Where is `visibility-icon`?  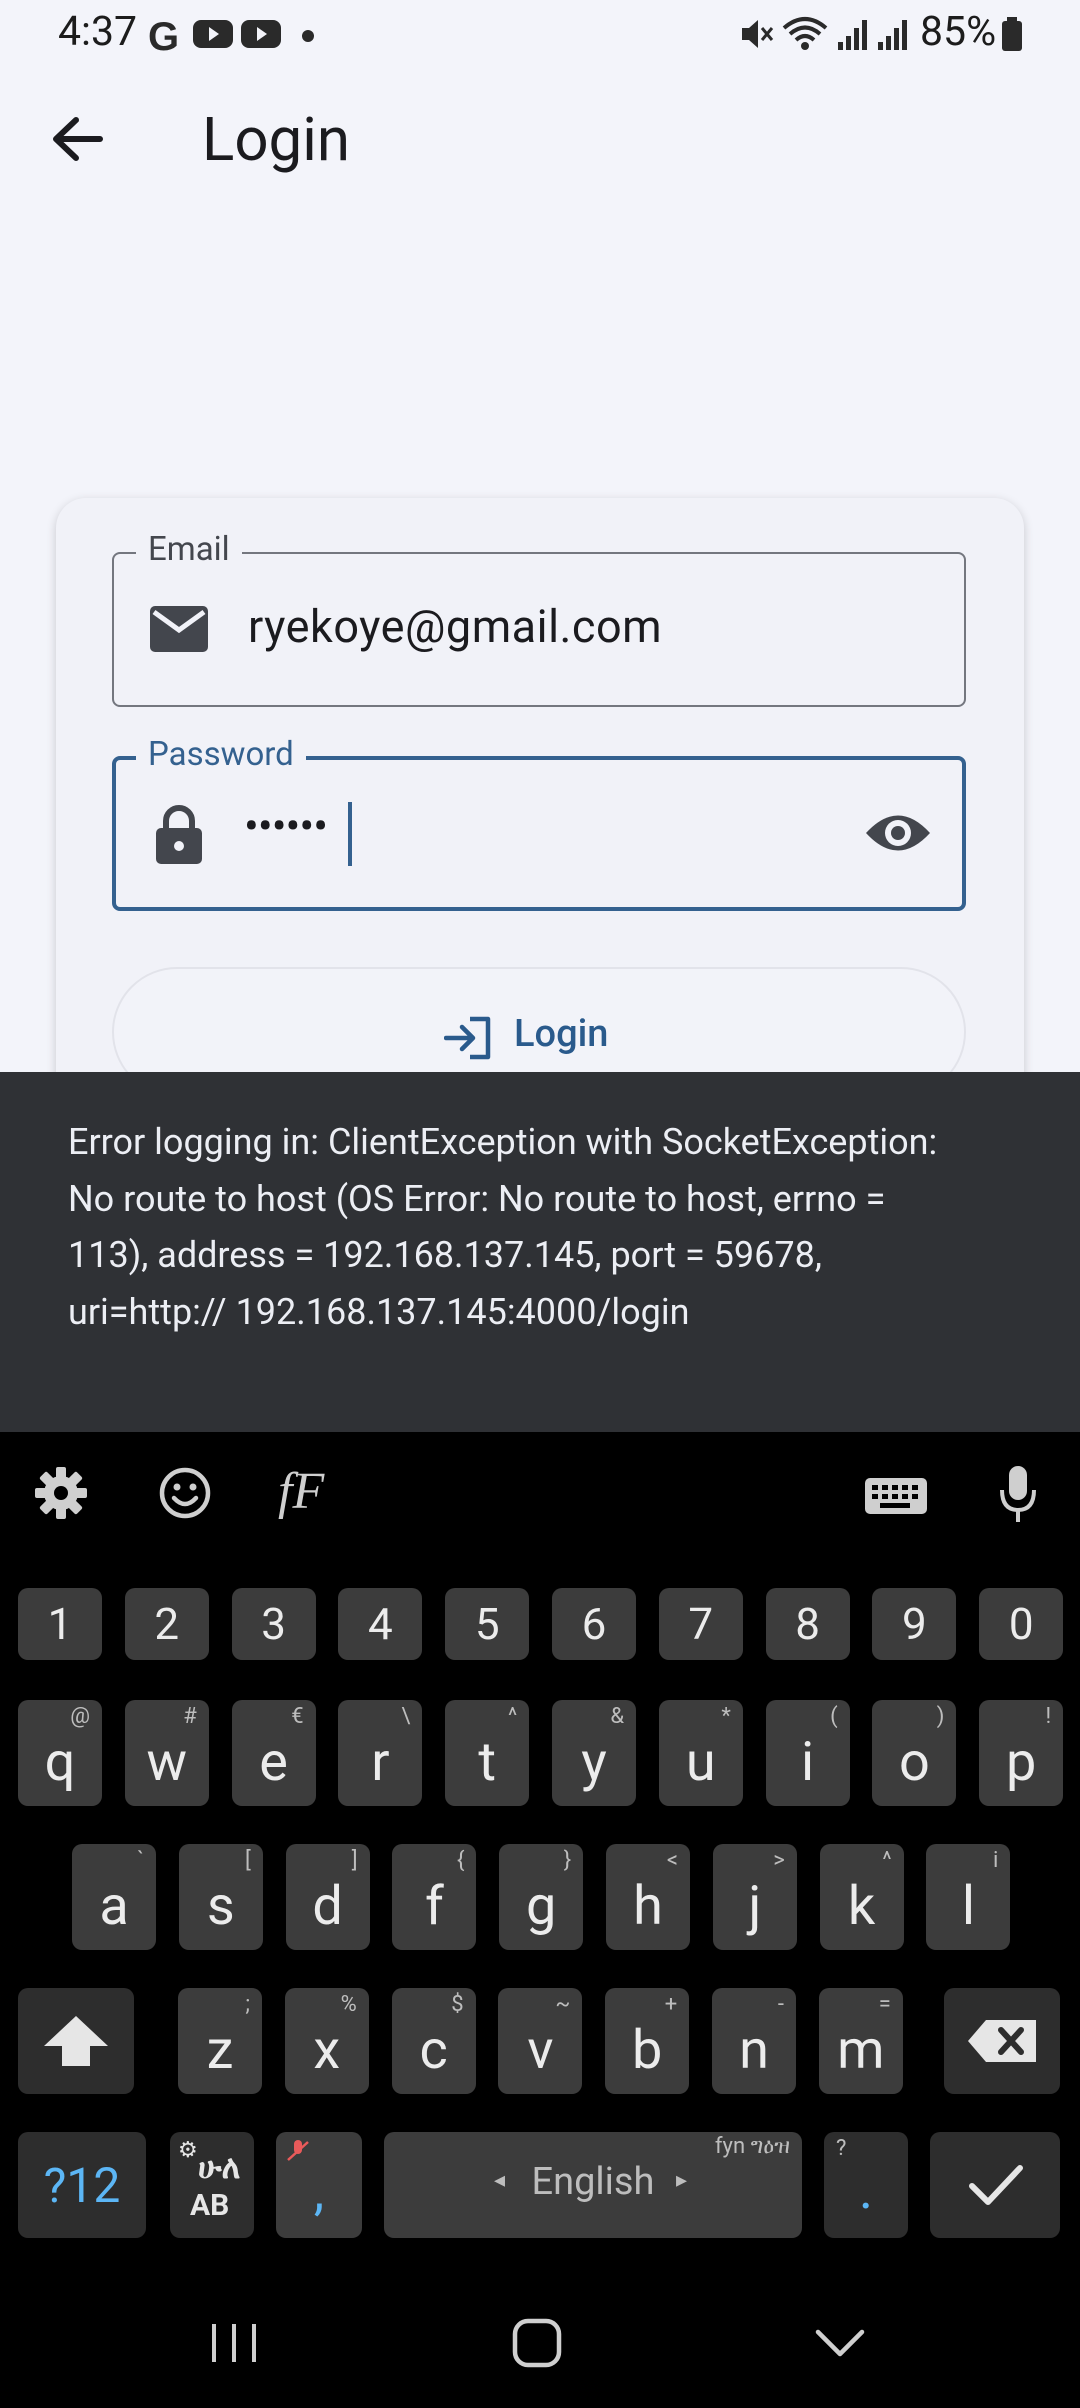
visibility-icon is located at coordinates (898, 833).